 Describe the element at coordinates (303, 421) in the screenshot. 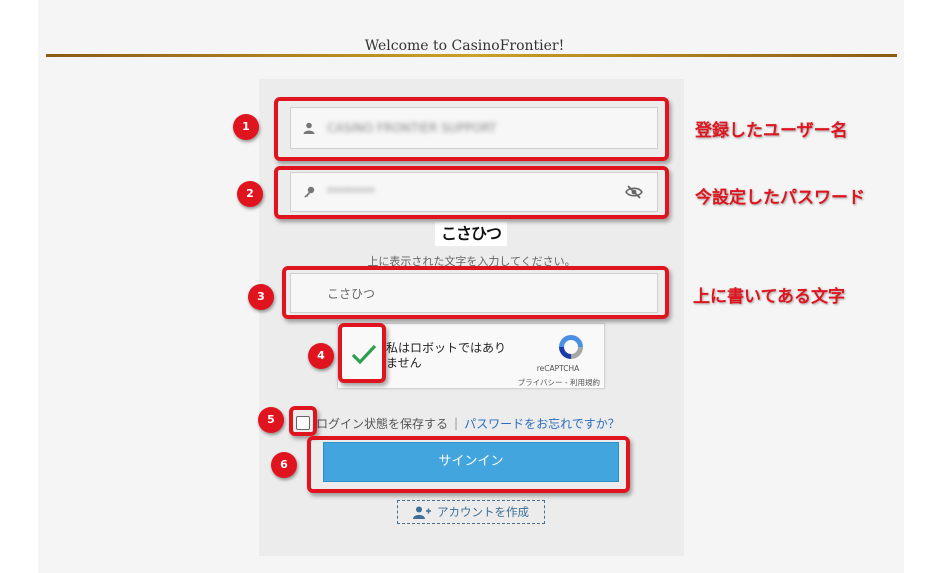

I see `highlight-remember` at that location.